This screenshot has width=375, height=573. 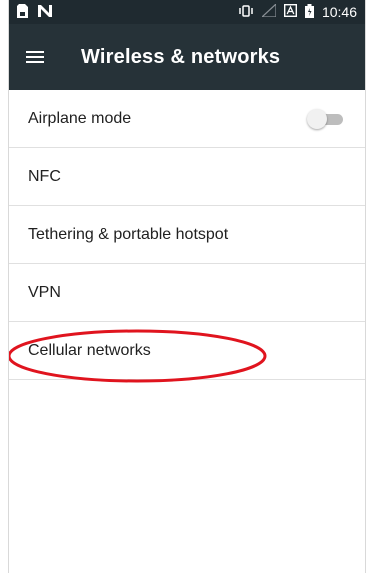 I want to click on hamburger-menu-icon, so click(x=35, y=57).